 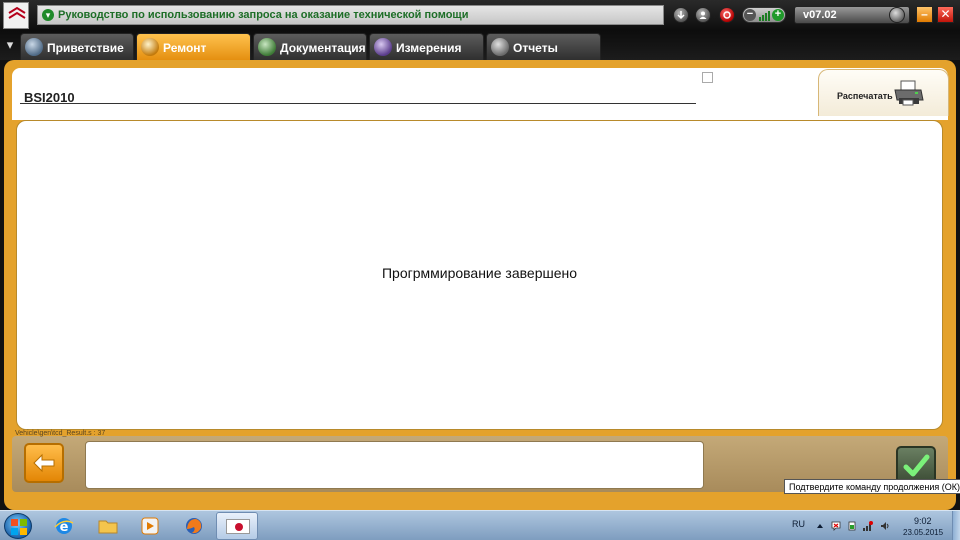 I want to click on settings-knob-icon, so click(x=897, y=15).